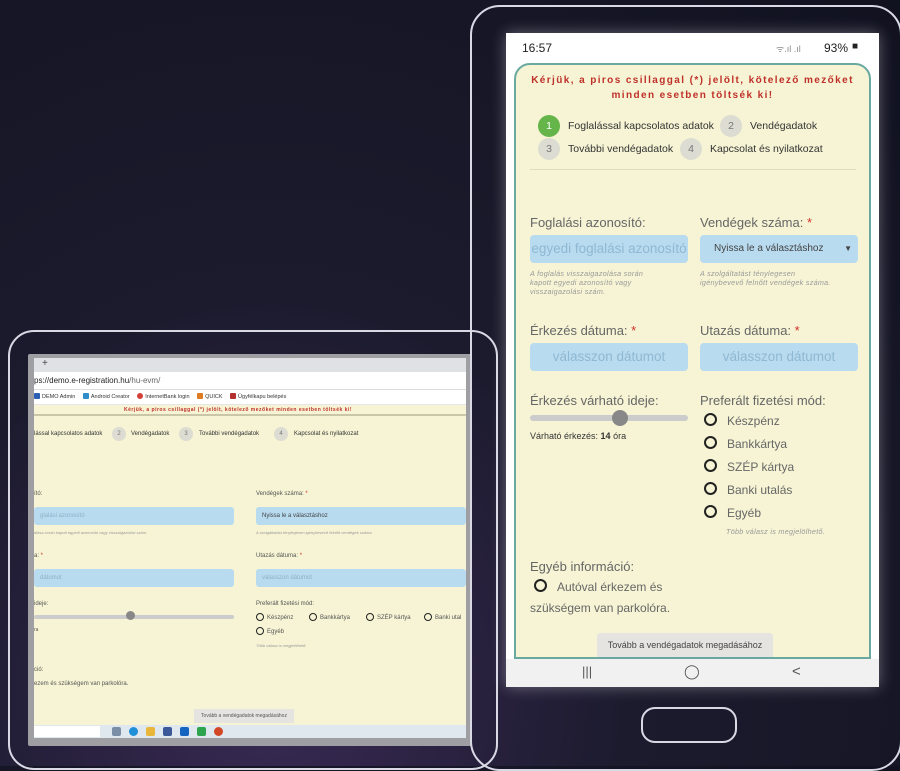 Image resolution: width=900 pixels, height=771 pixels. What do you see at coordinates (361, 516) in the screenshot?
I see `guests-select: Nyissa le a választáshoz` at bounding box center [361, 516].